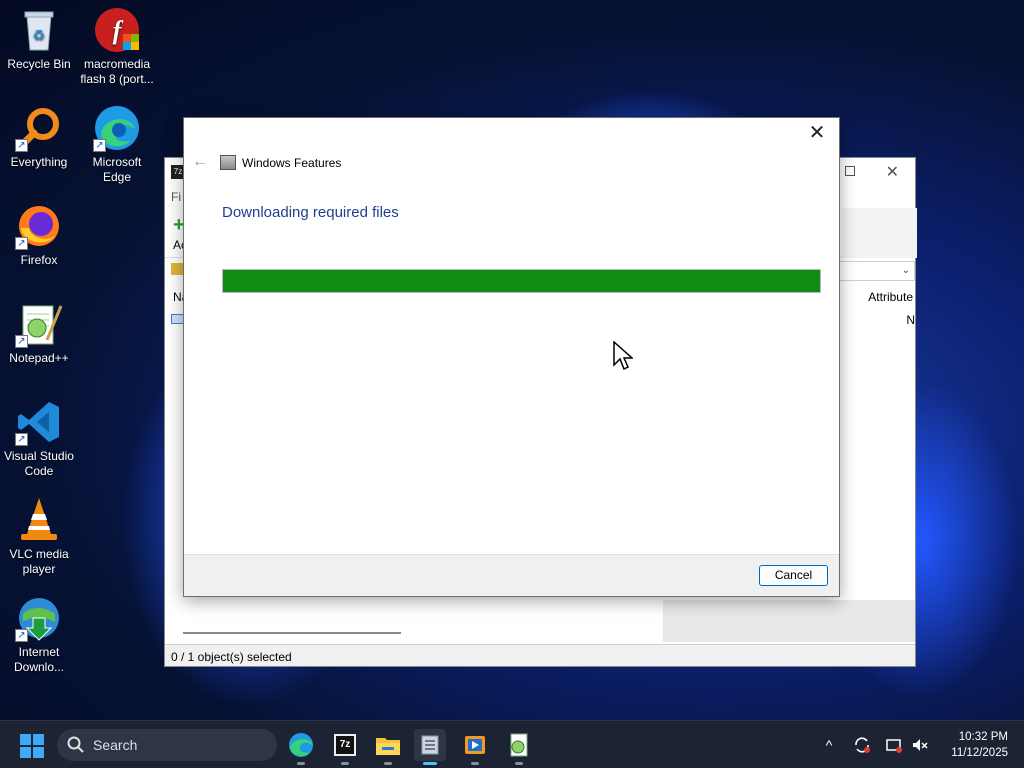 The image size is (1024, 768). I want to click on file-row-attr: N, so click(910, 320).